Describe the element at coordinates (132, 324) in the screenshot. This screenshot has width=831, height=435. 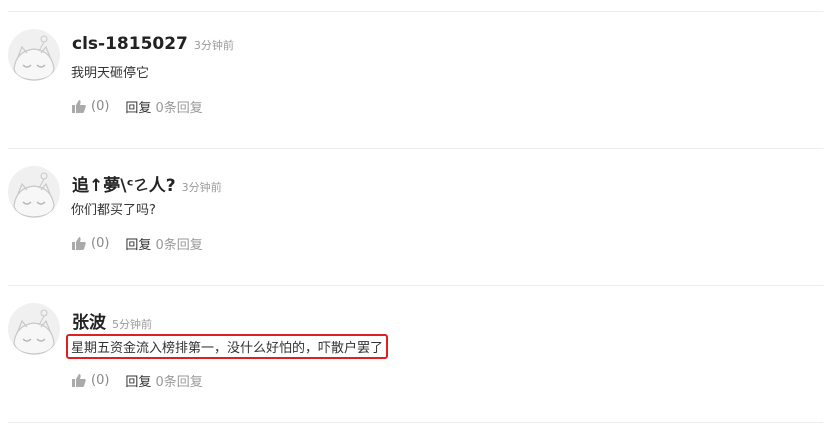
I see `timestamp: 5分钟前` at that location.